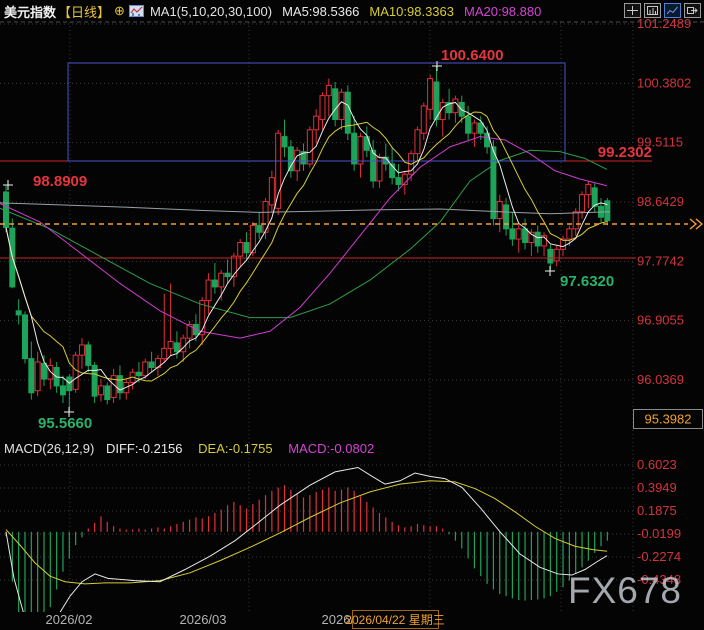 This screenshot has height=630, width=704. I want to click on axis-tick-label: -0.0199, so click(659, 533).